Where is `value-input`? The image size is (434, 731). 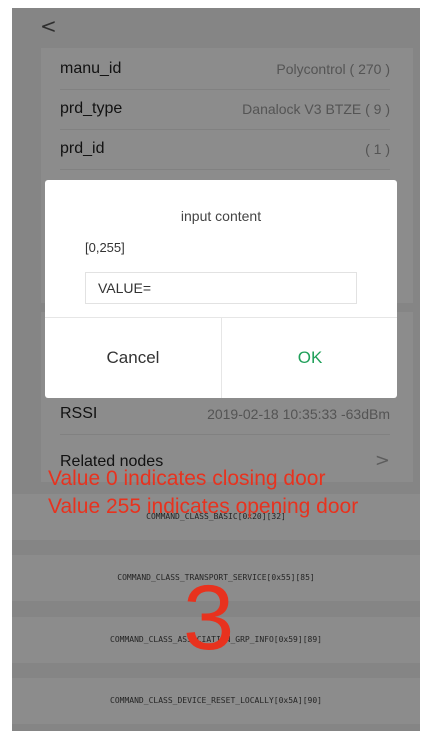
value-input is located at coordinates (221, 288).